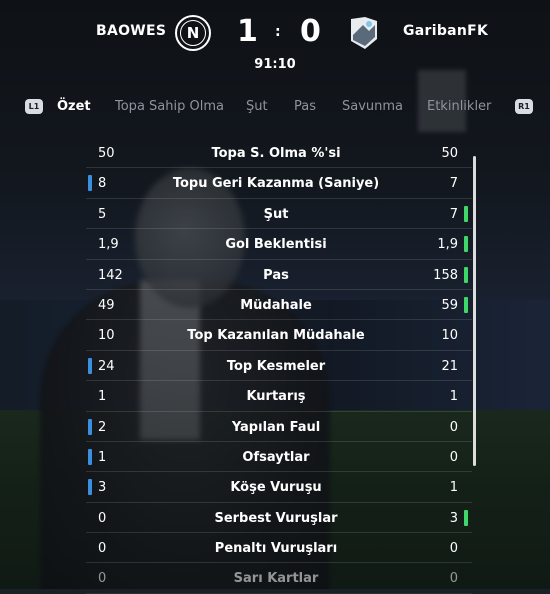 The height and width of the screenshot is (594, 550). I want to click on home-stat-value: 50, so click(106, 153).